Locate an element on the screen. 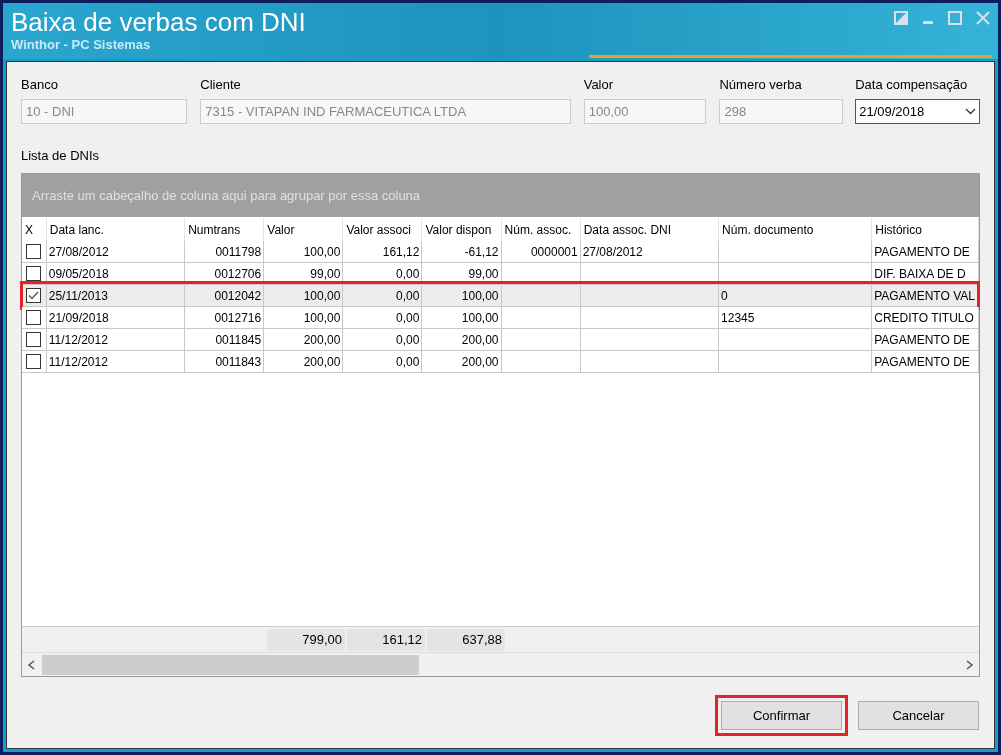  table-cell: 0012716 is located at coordinates (225, 317).